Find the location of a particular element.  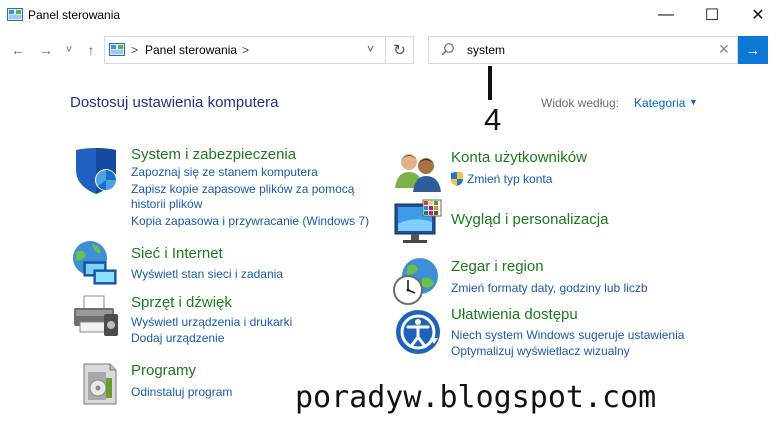

monitor-palette-icon is located at coordinates (418, 221).